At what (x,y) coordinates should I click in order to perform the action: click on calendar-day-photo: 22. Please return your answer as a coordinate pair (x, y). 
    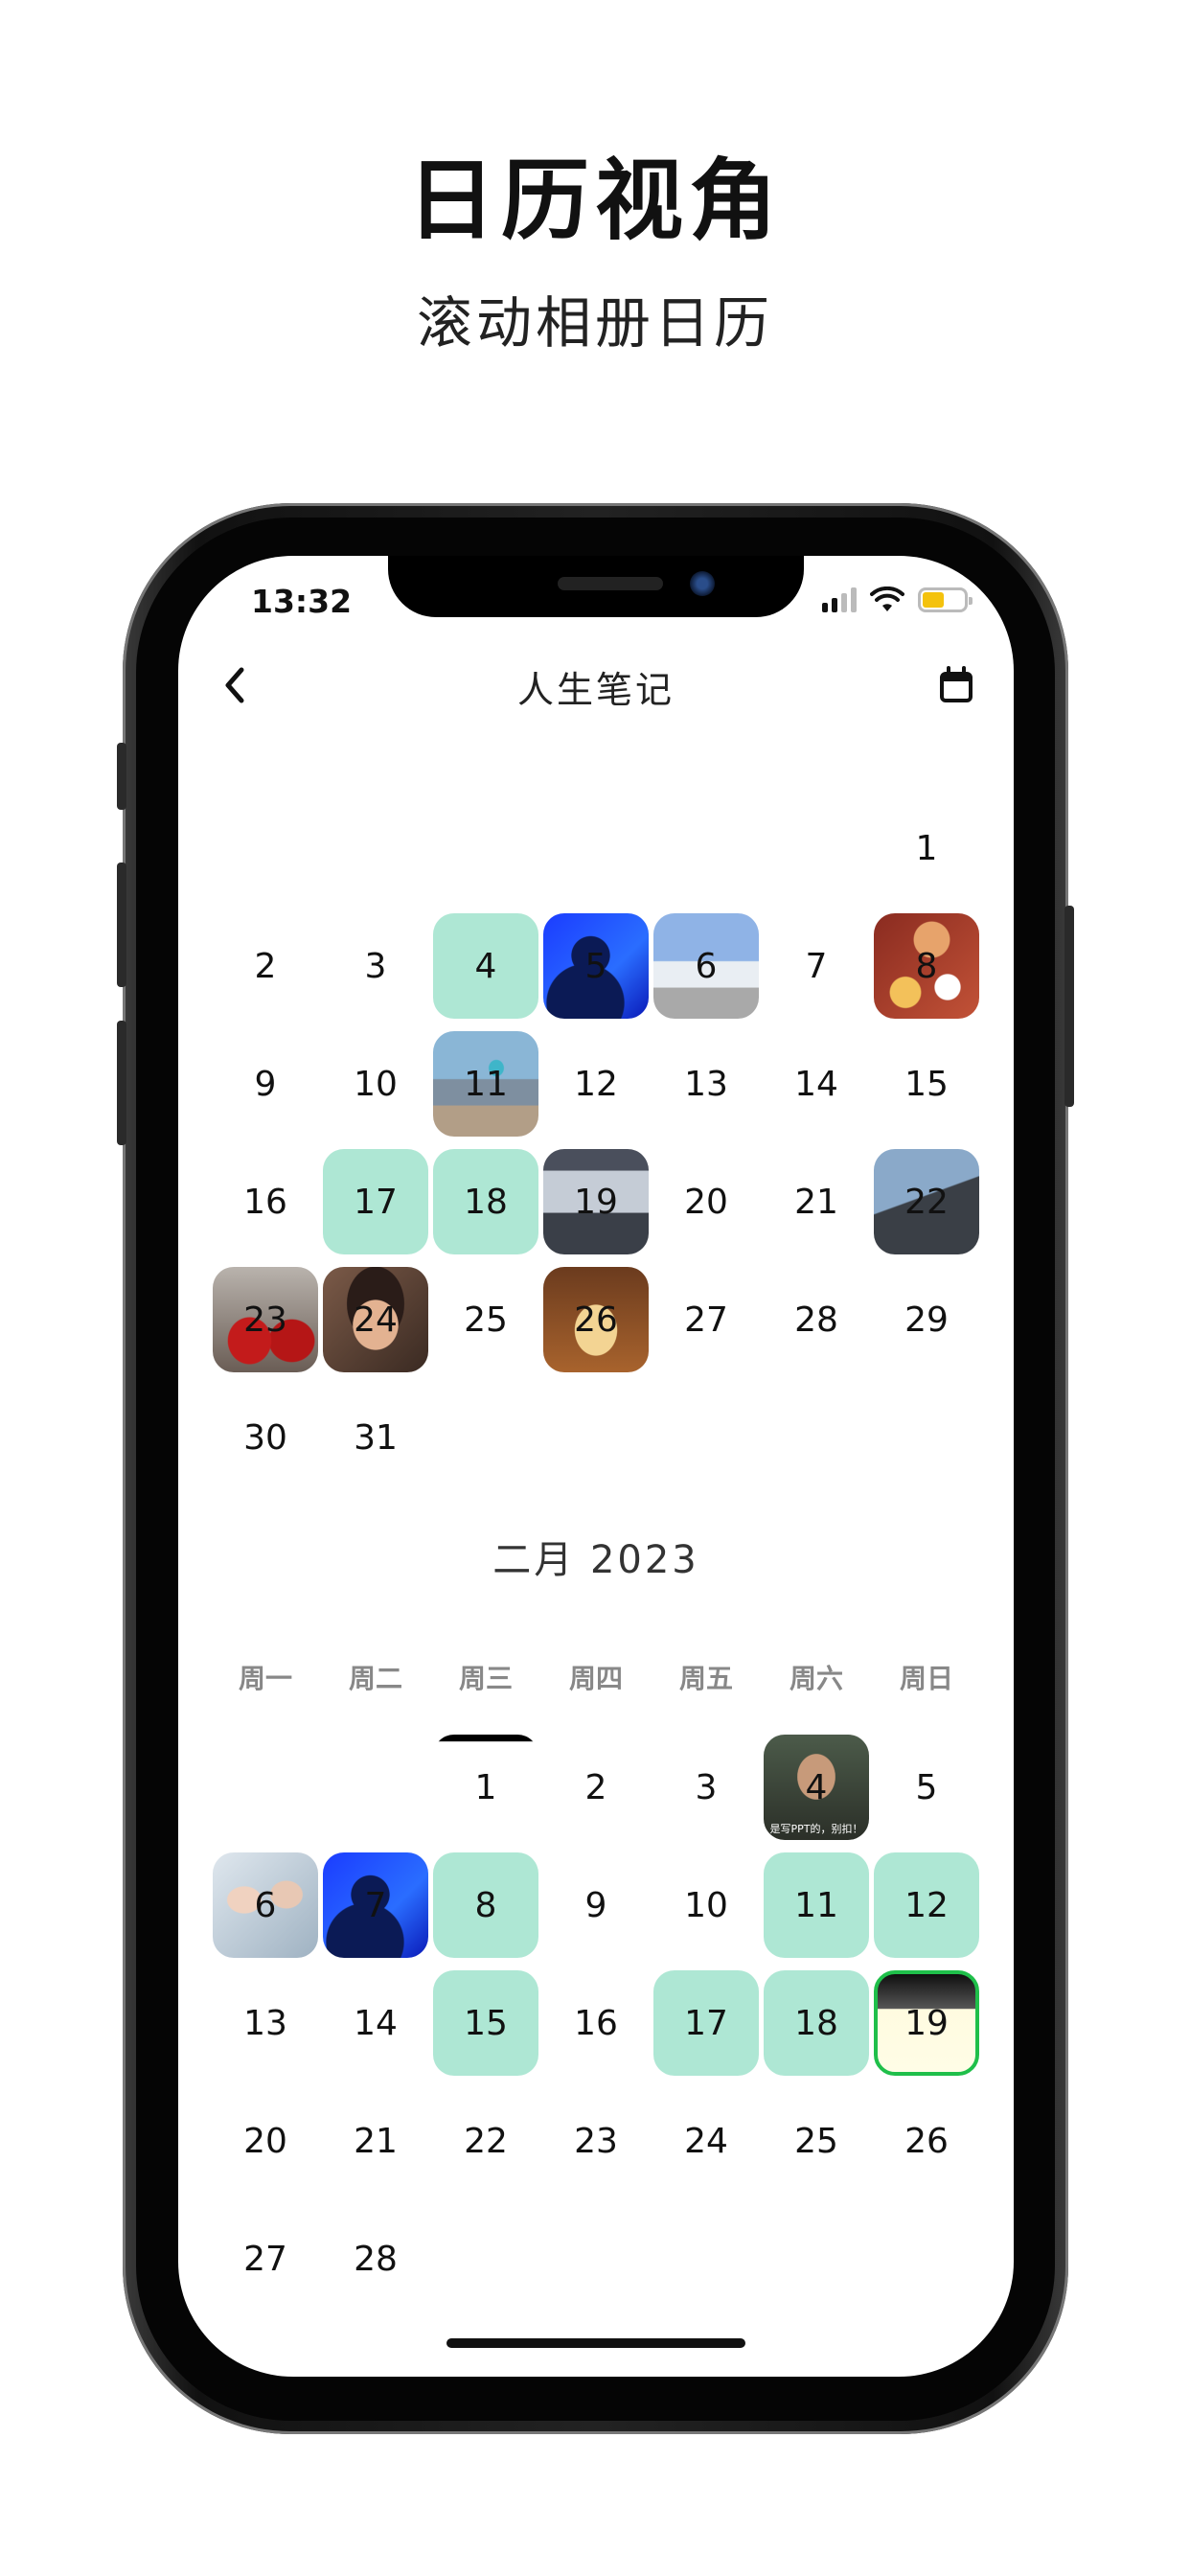
    Looking at the image, I should click on (927, 1201).